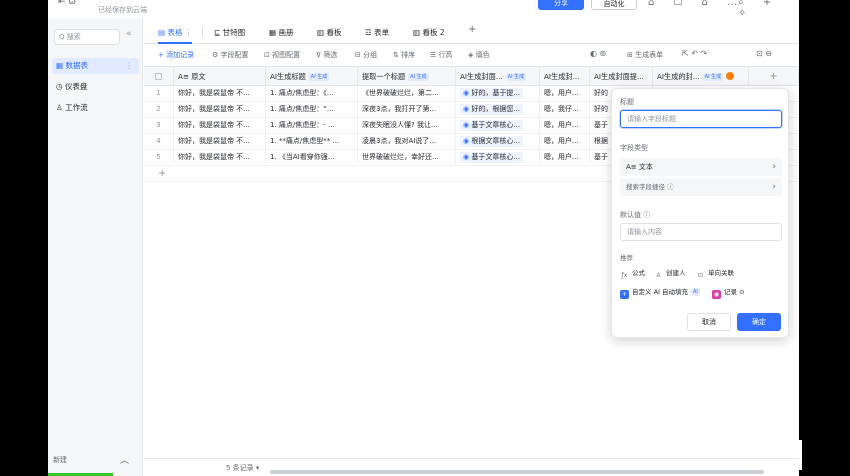  Describe the element at coordinates (87, 37) in the screenshot. I see `search-input: Q 搜索` at that location.